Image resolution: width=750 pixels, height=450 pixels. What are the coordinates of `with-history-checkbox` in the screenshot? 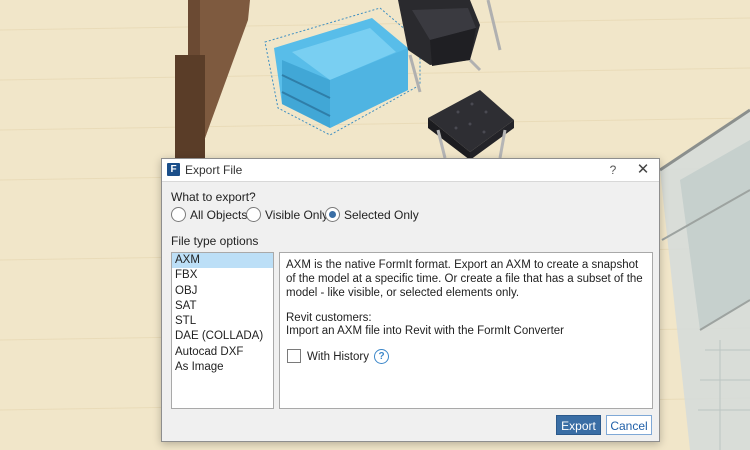 It's located at (294, 356).